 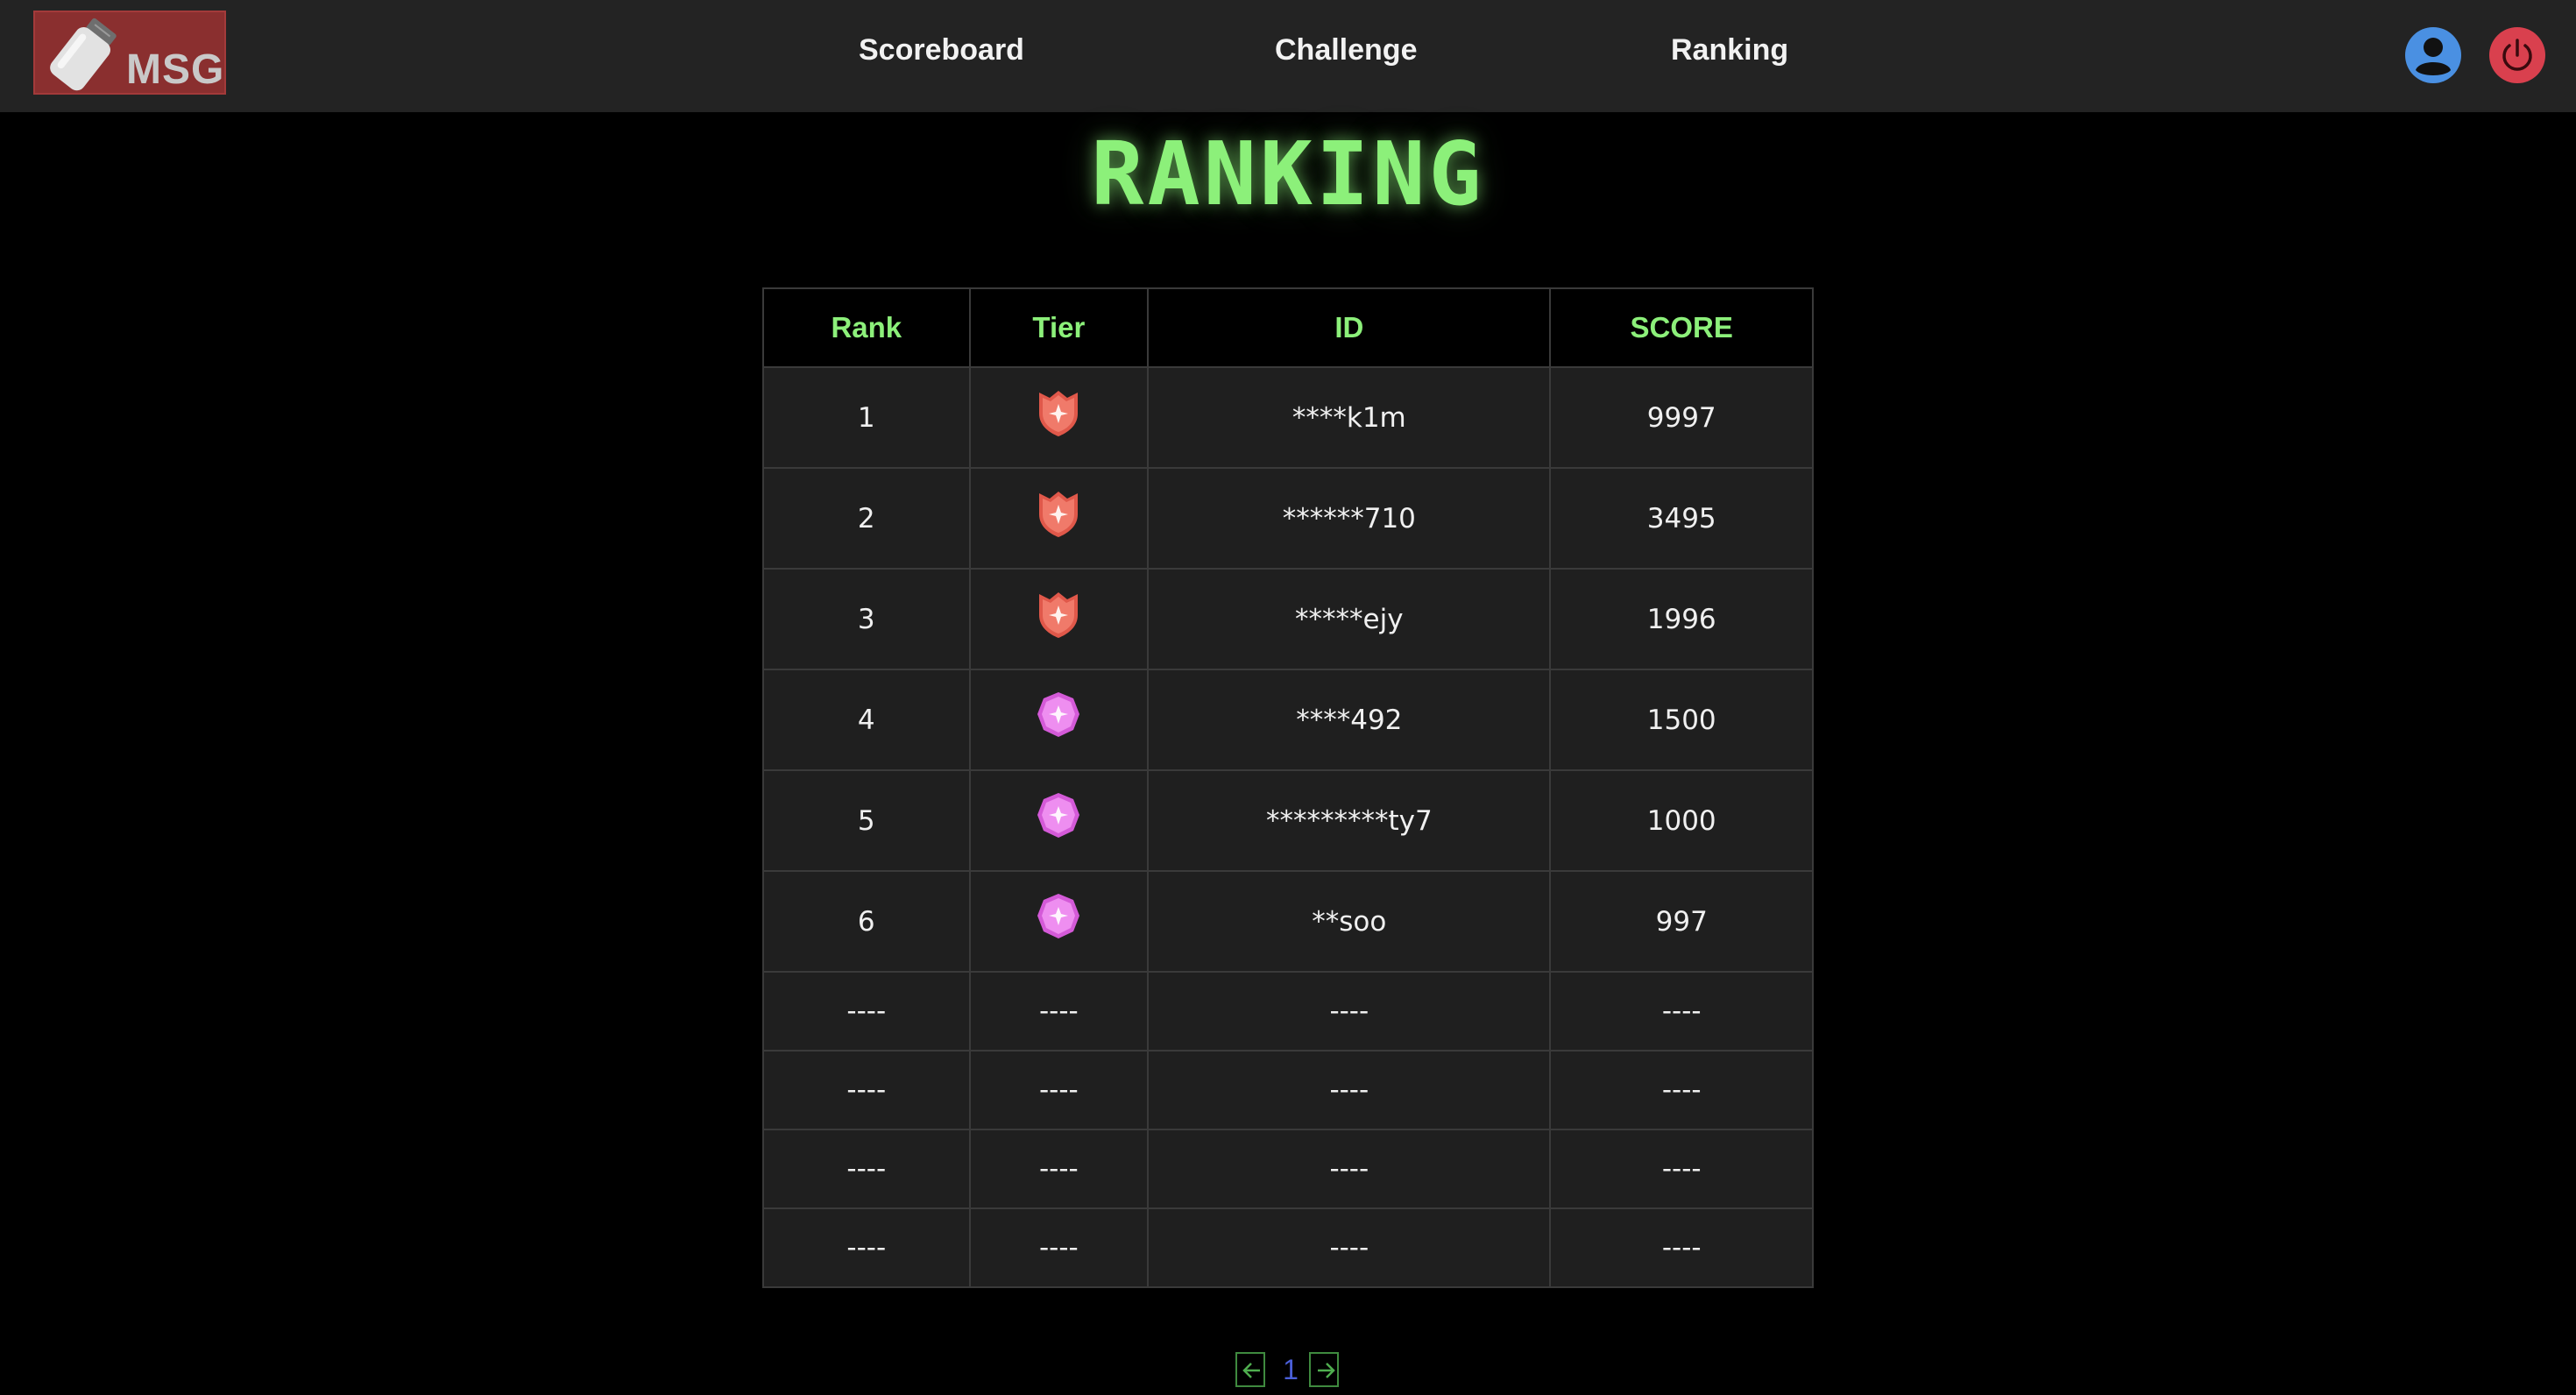 I want to click on rank-cell: 2, so click(x=866, y=518).